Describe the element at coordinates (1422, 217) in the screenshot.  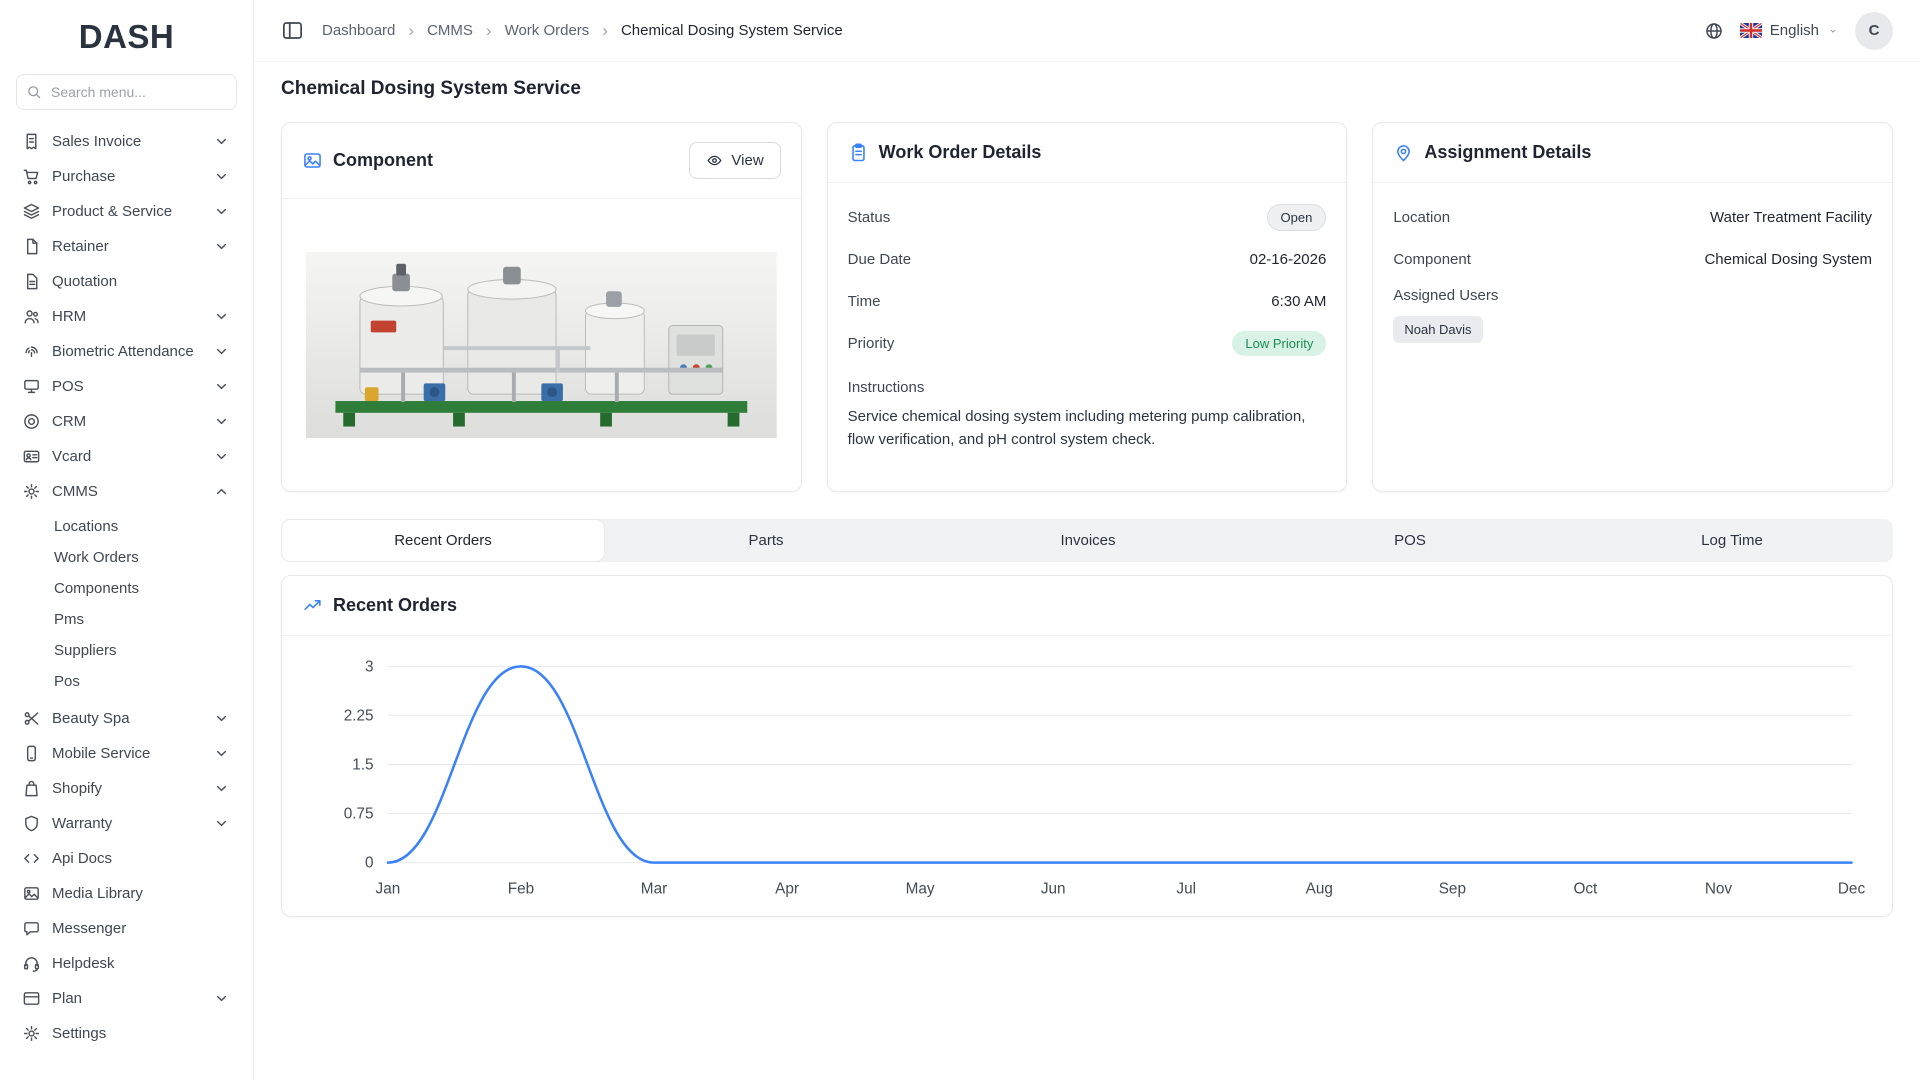
I see `field-label: Location` at that location.